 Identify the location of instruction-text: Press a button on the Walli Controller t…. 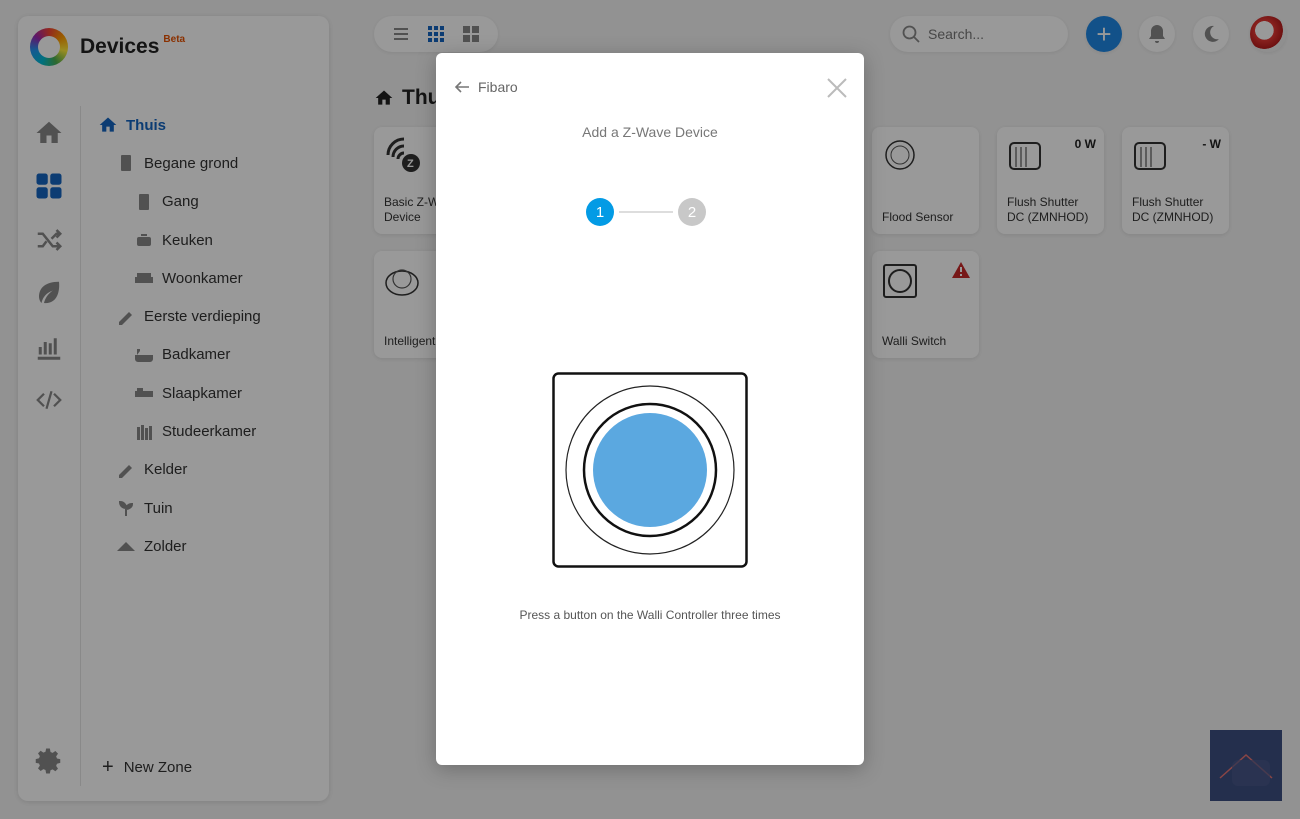
(650, 615).